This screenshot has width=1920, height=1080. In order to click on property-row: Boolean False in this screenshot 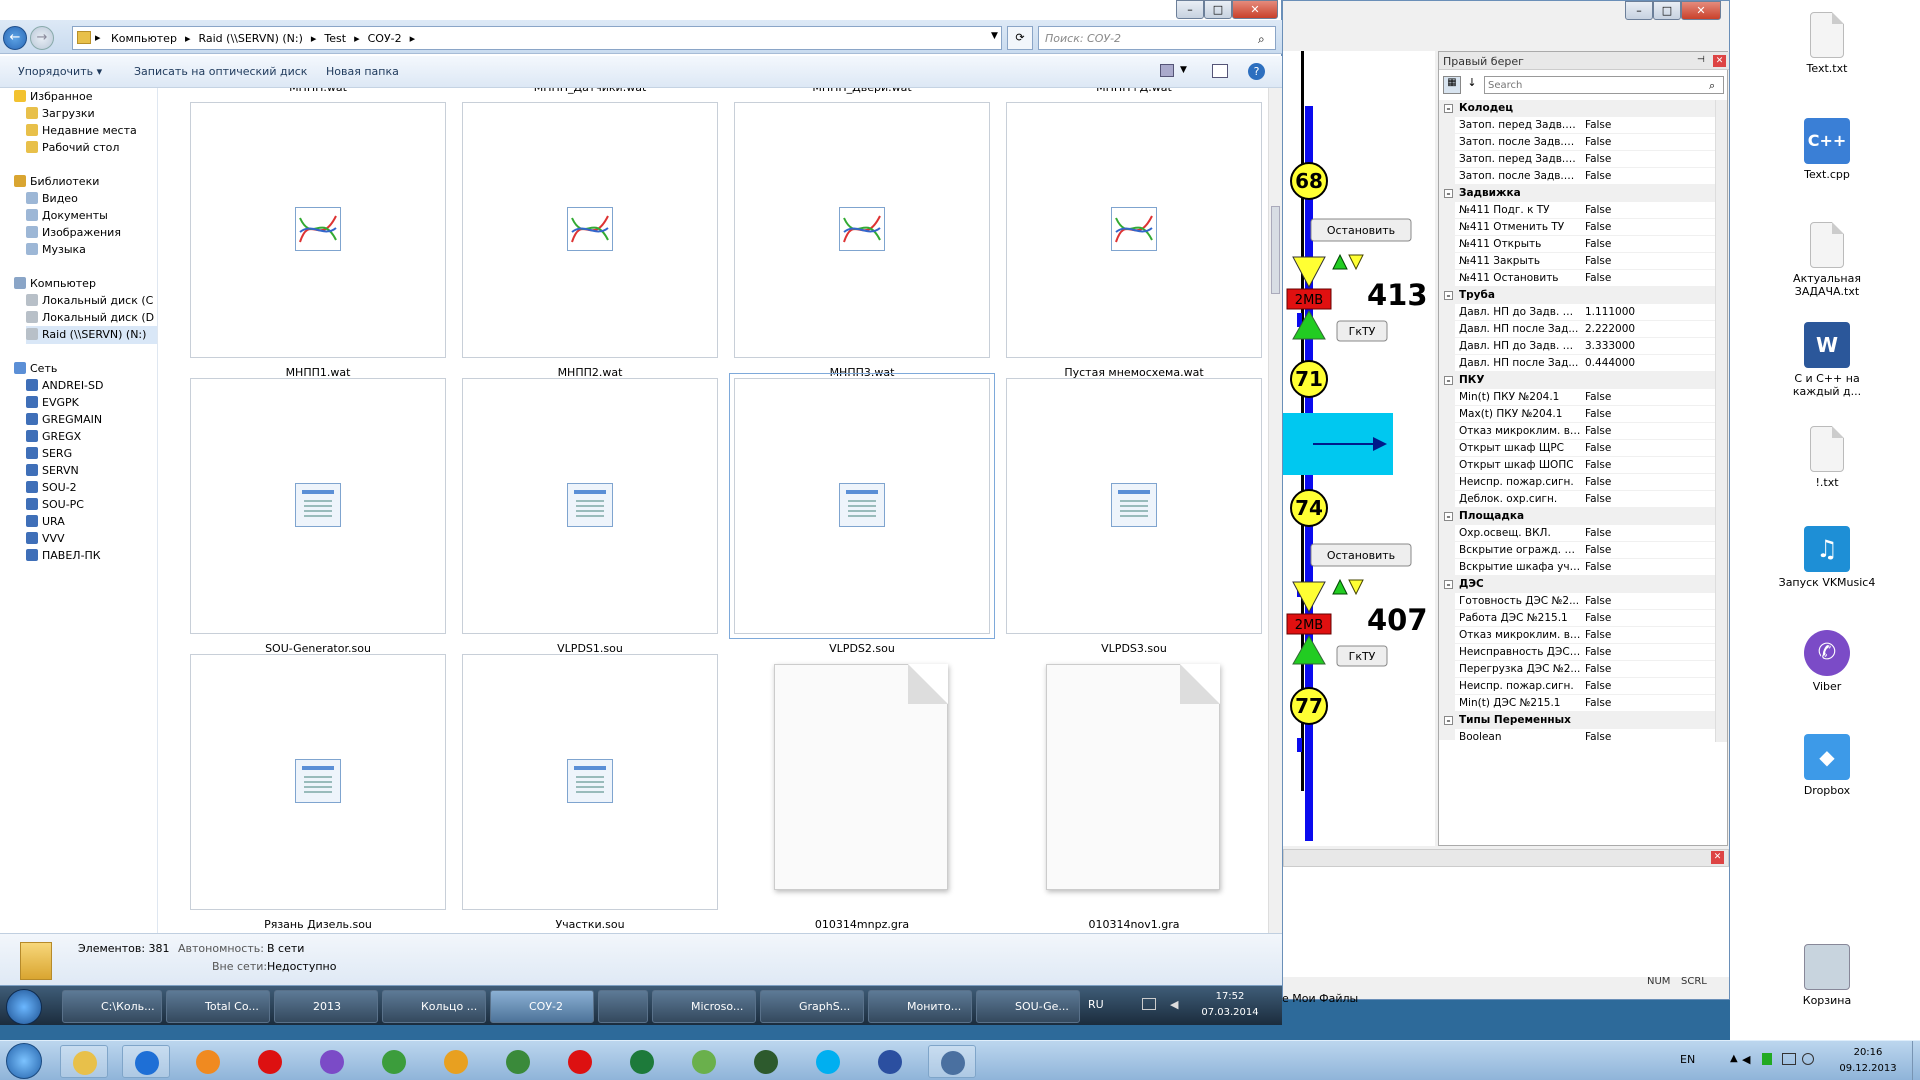, I will do `click(1577, 734)`.